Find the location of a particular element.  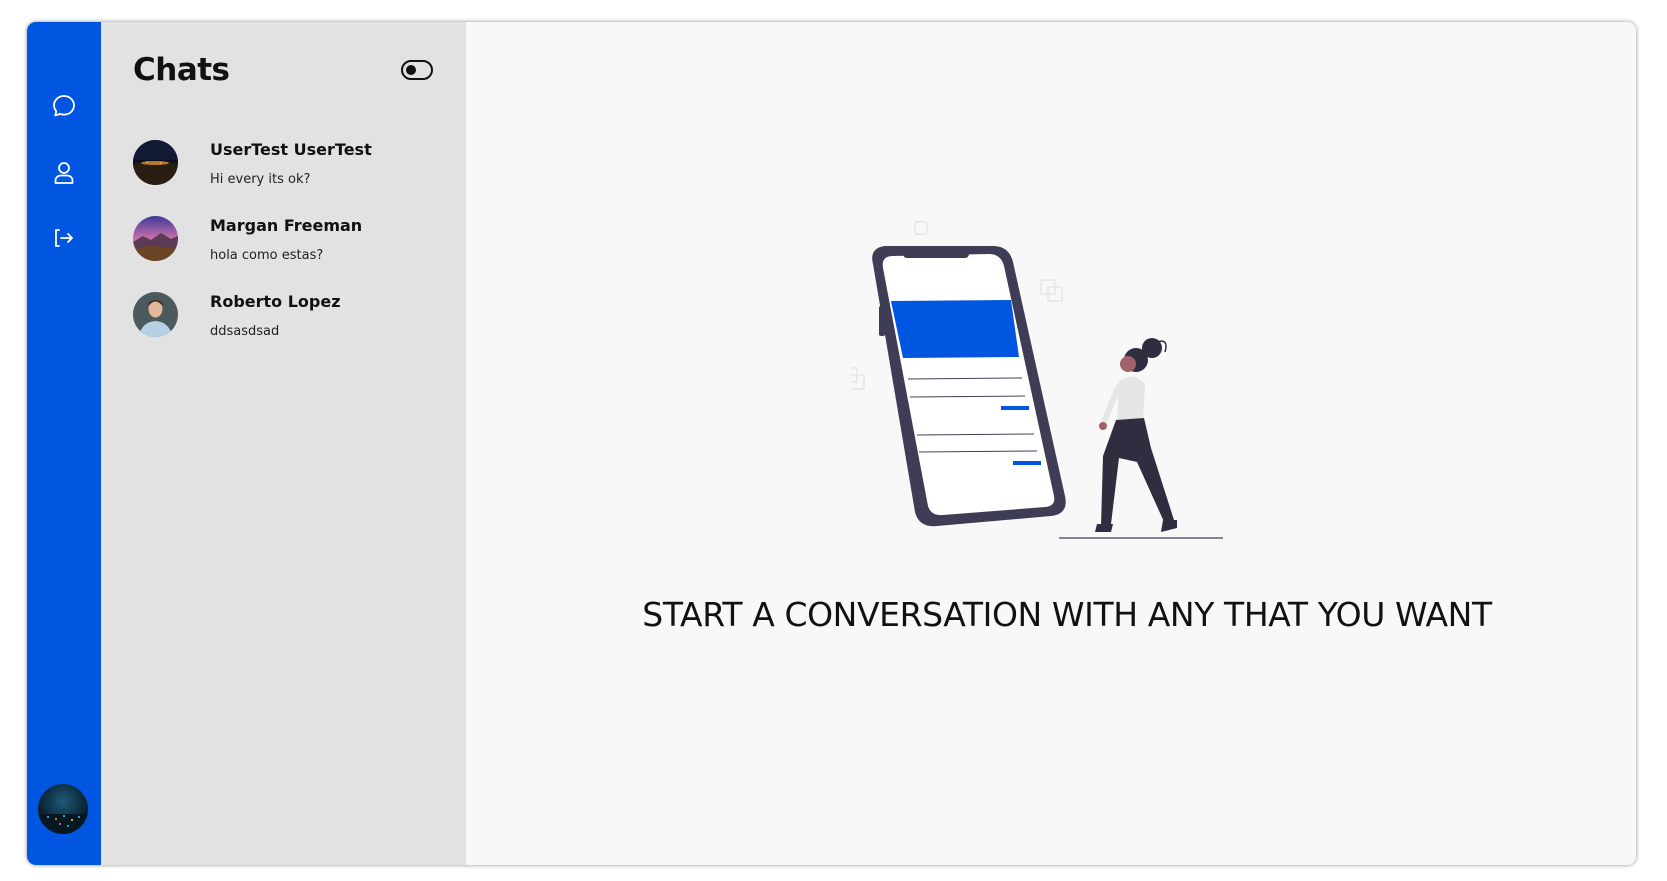

city-night-avatar-image is located at coordinates (63, 809).